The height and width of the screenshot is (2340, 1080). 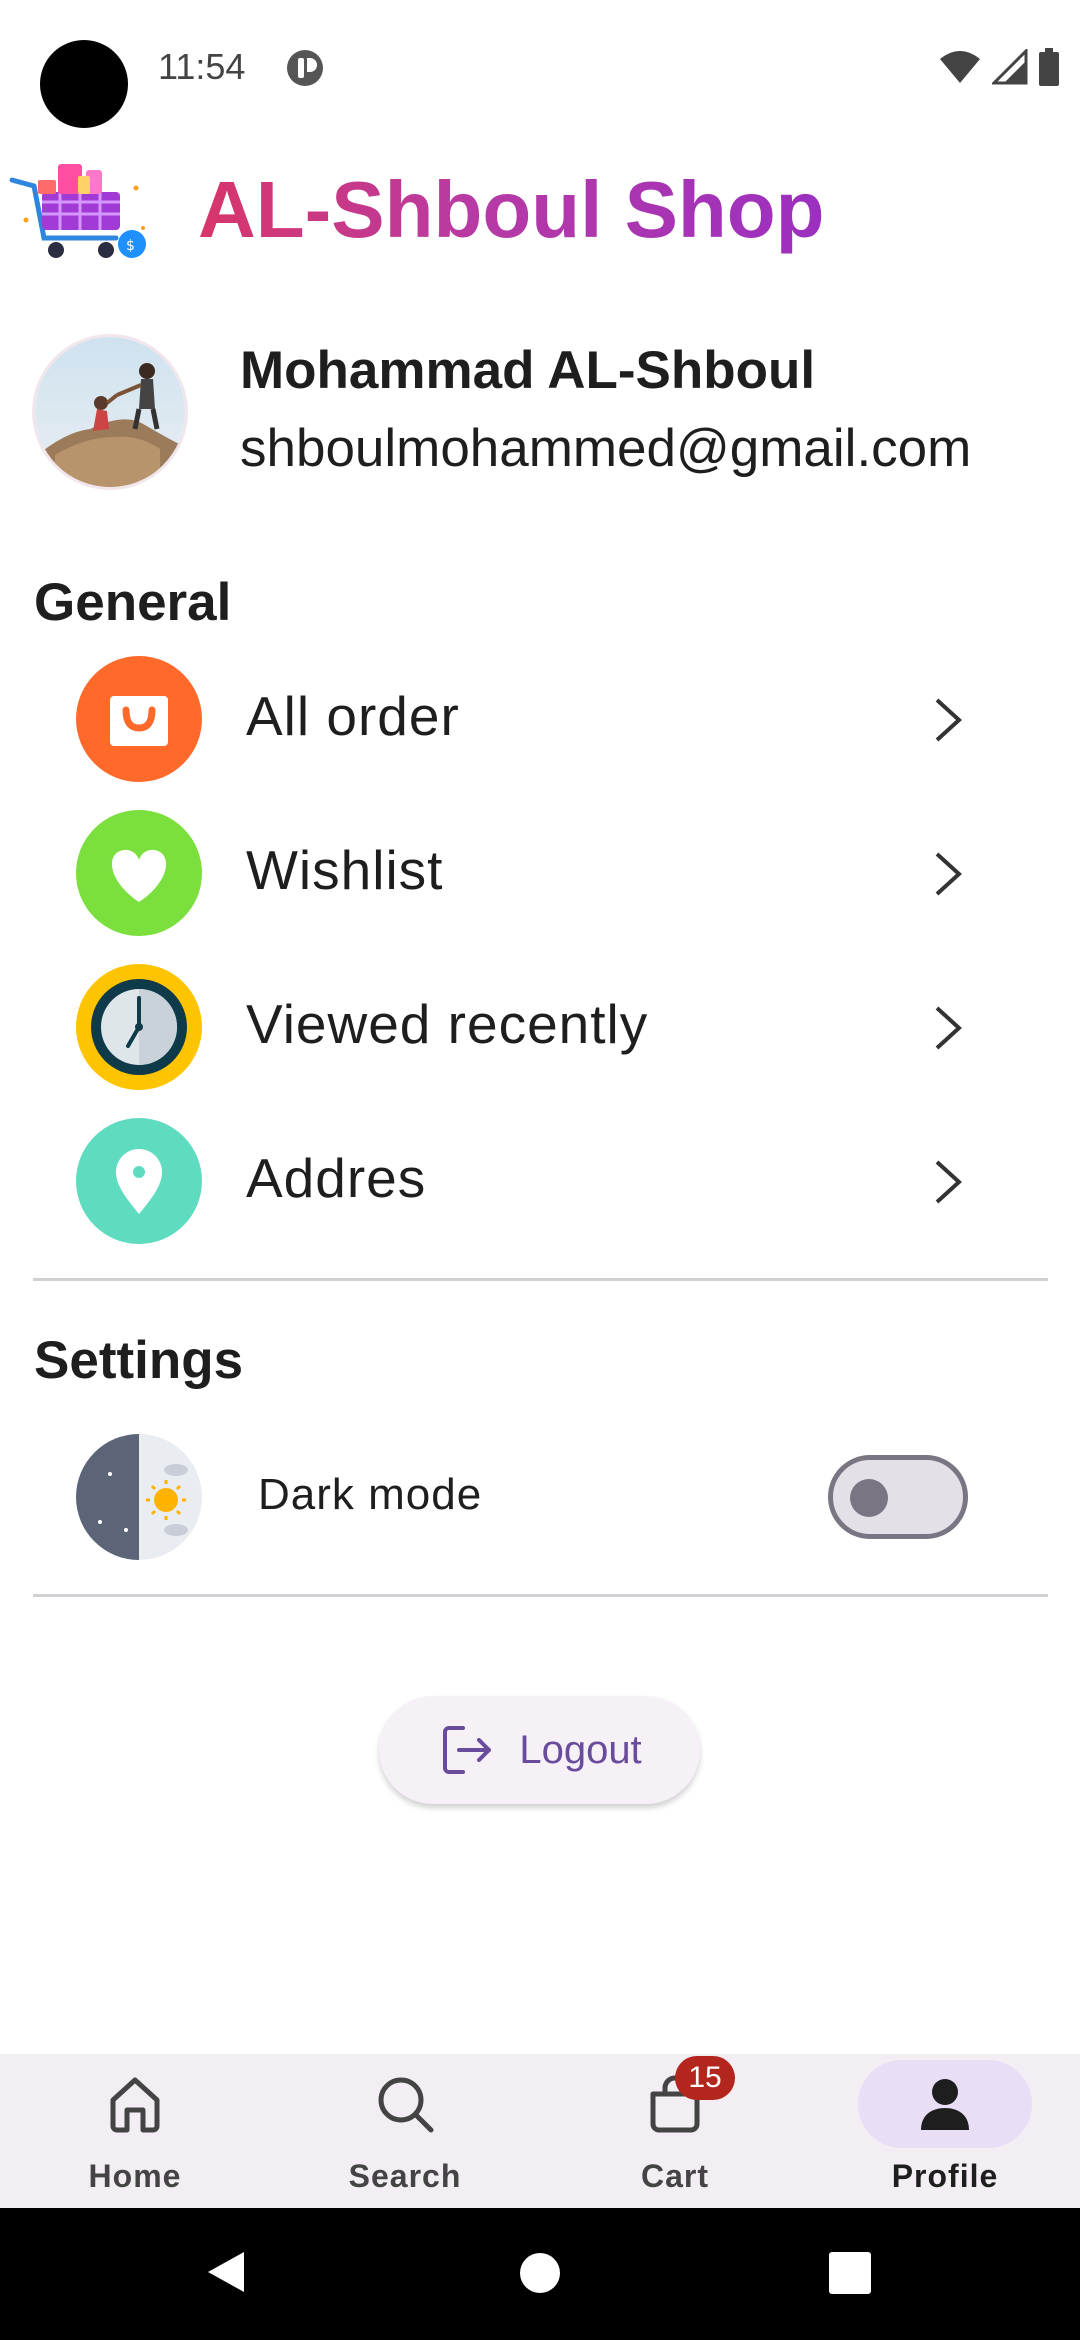 I want to click on logout-button: Logout, so click(x=539, y=1750).